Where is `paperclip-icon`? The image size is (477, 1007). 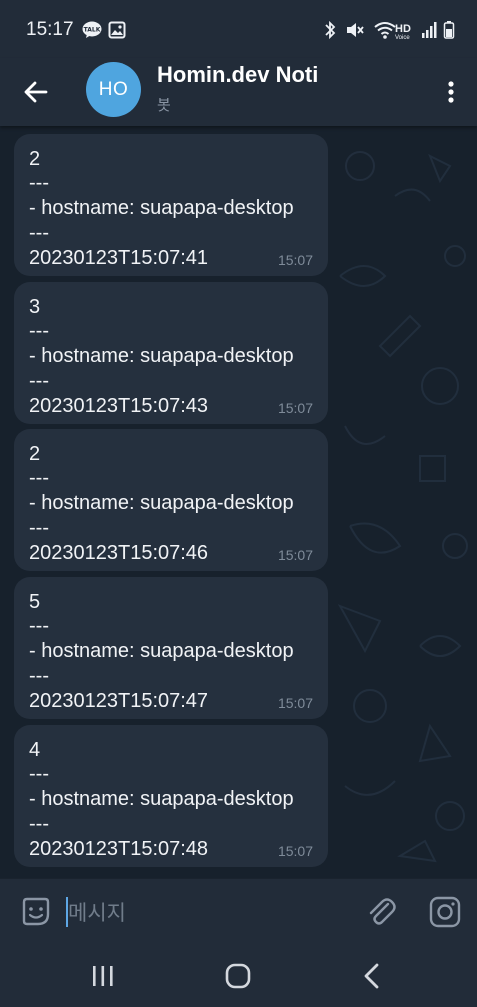
paperclip-icon is located at coordinates (382, 911).